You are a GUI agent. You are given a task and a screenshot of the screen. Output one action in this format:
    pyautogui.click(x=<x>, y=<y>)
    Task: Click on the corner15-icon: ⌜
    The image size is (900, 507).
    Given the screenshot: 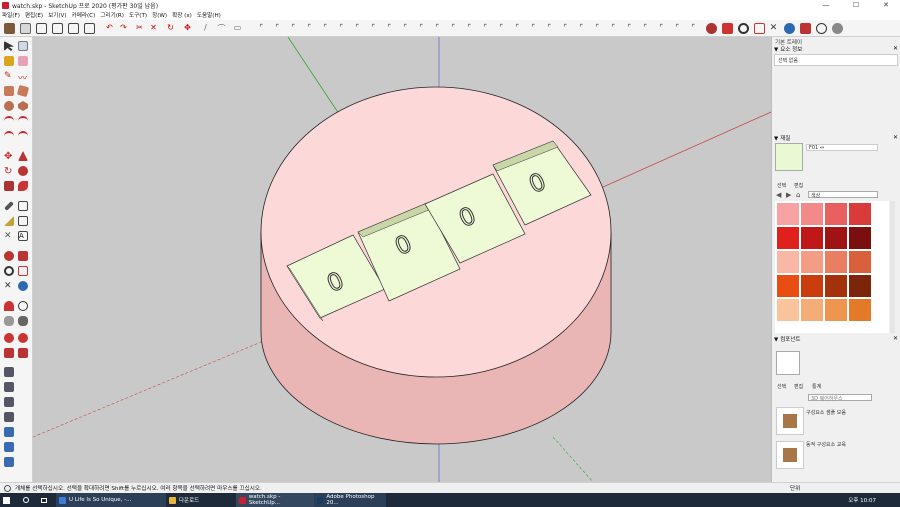 What is the action you would take?
    pyautogui.click(x=485, y=28)
    